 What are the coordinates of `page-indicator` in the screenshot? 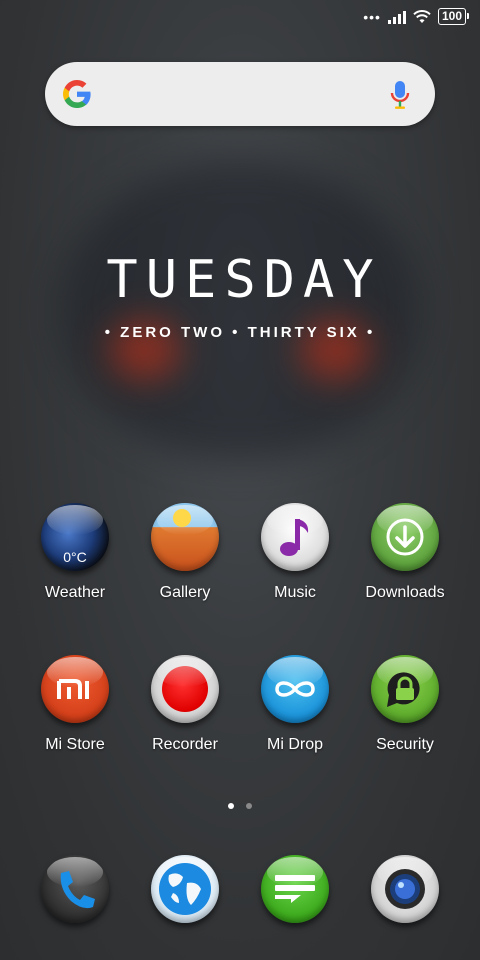 It's located at (240, 806).